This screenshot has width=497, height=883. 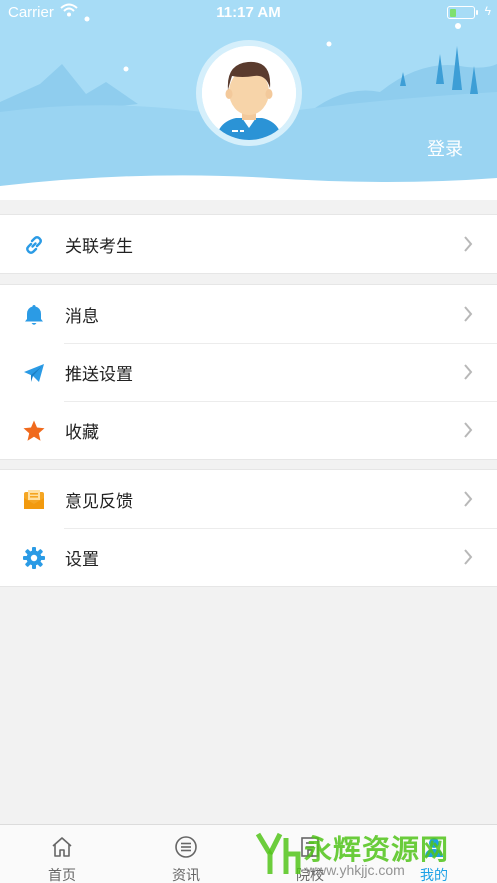 I want to click on battery-icon, so click(x=462, y=12).